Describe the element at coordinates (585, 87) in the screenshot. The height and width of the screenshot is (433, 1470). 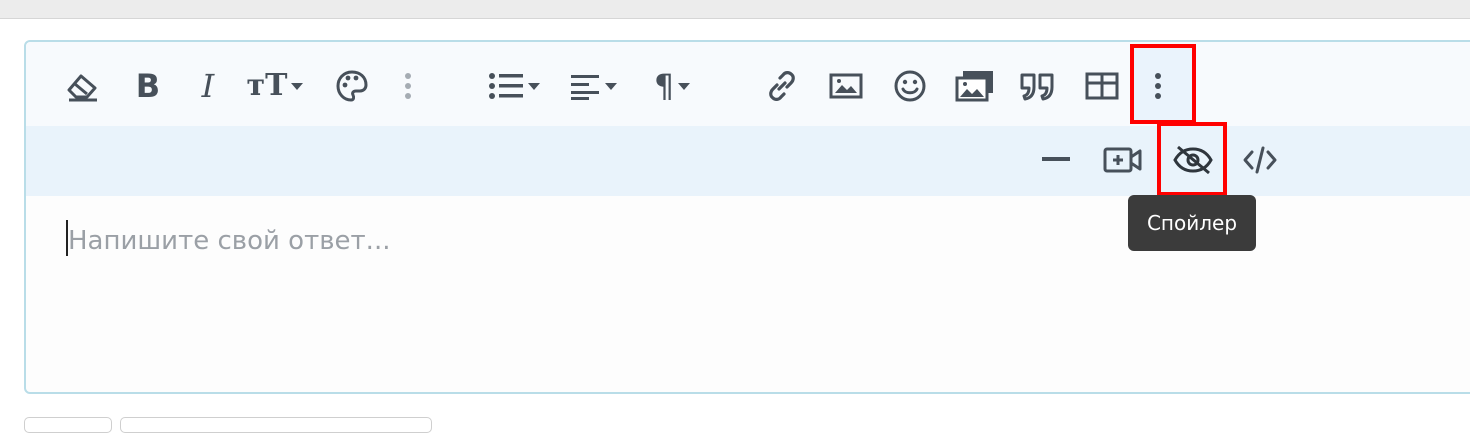
I see `align-icon` at that location.